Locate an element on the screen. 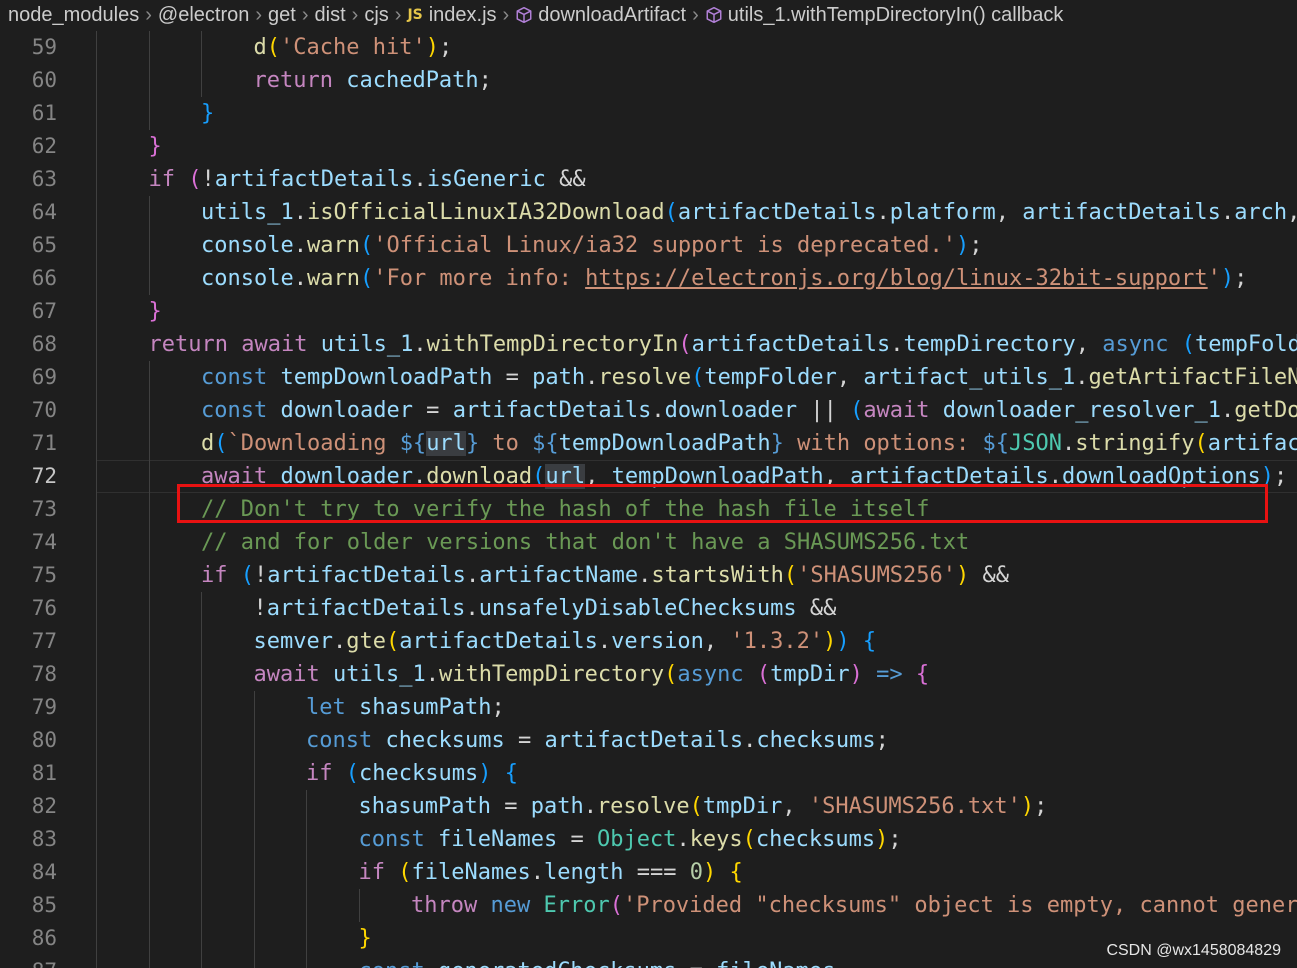  code-token: if is located at coordinates (221, 575).